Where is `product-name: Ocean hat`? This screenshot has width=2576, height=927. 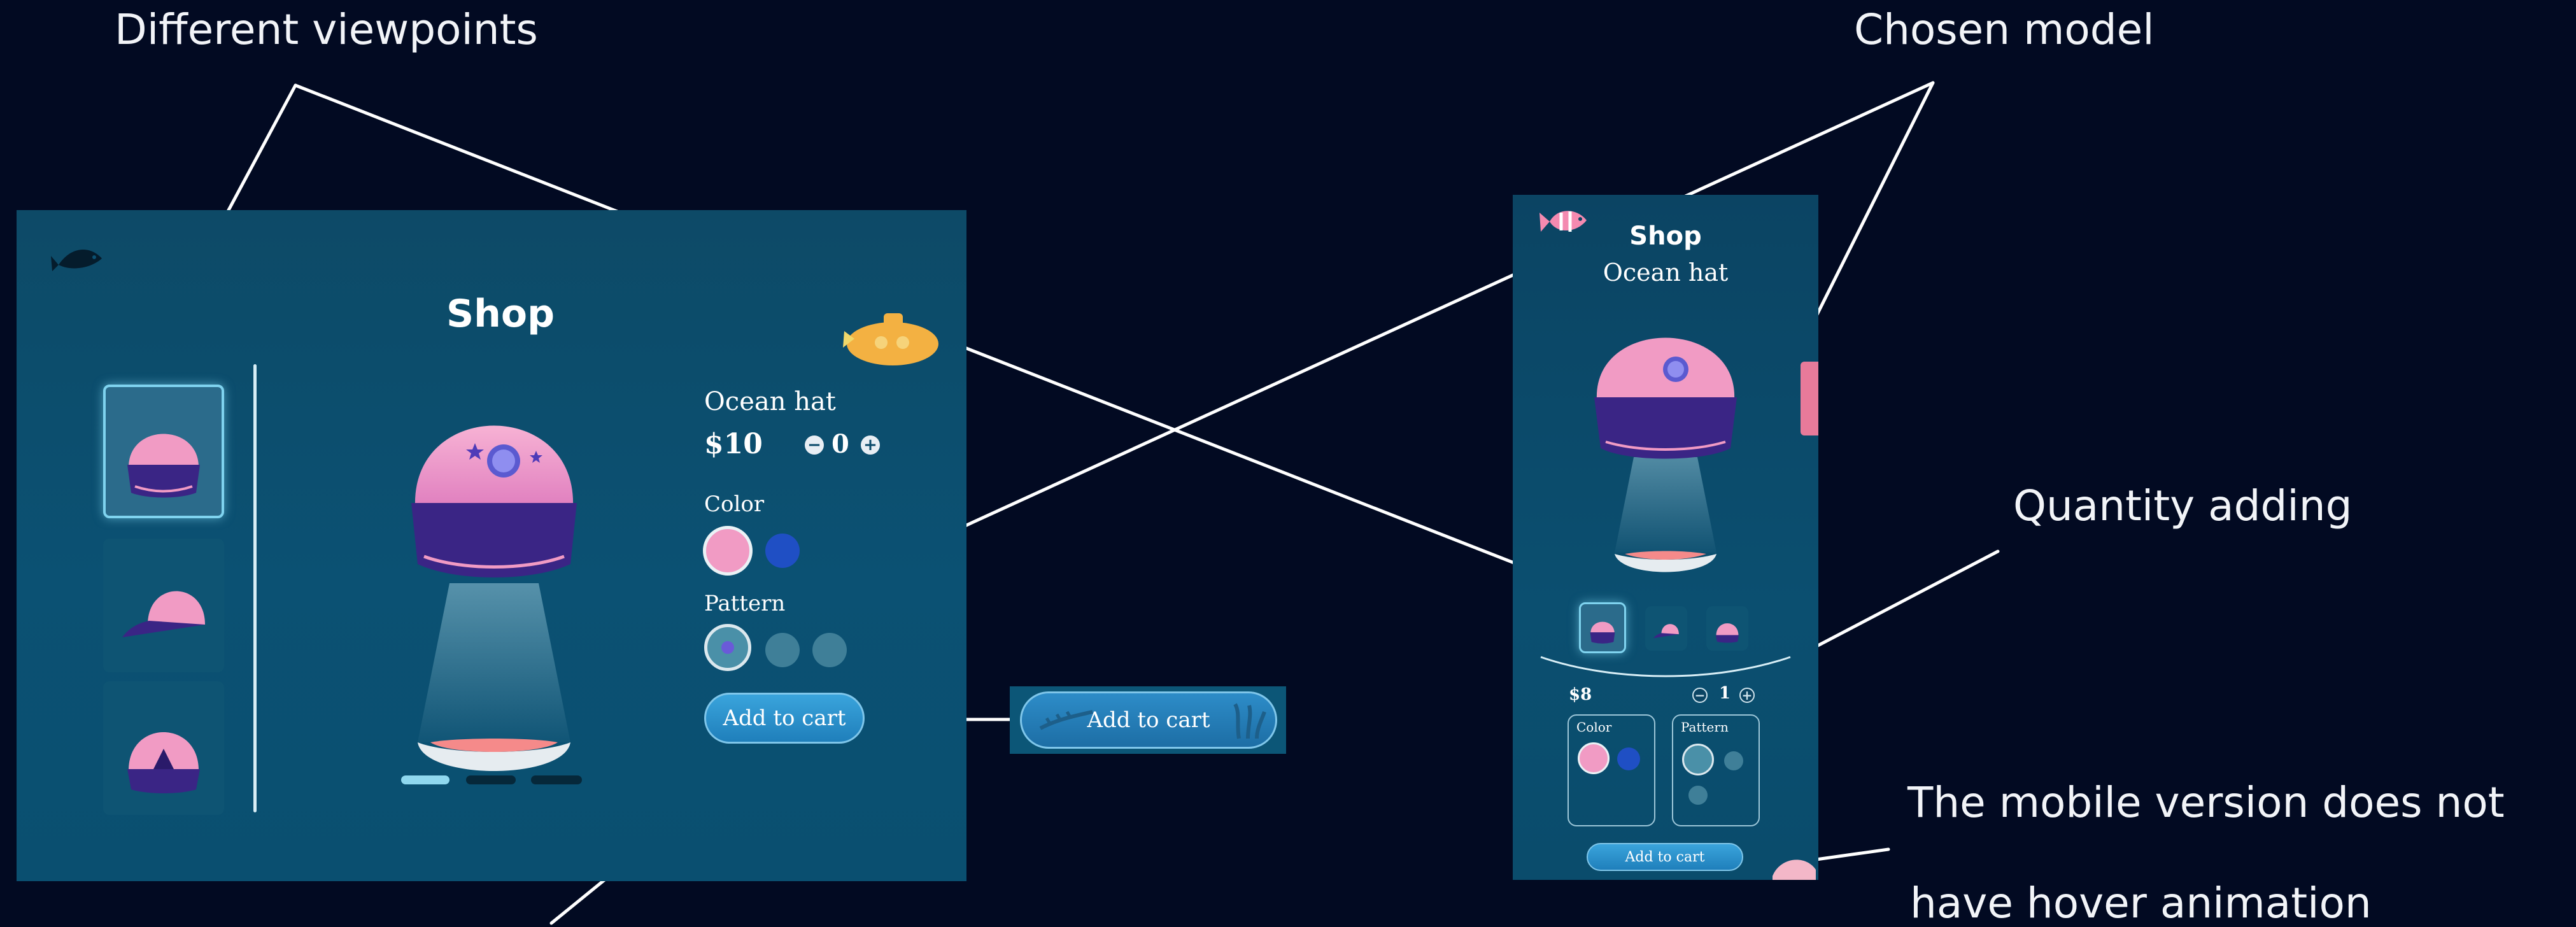 product-name: Ocean hat is located at coordinates (770, 401).